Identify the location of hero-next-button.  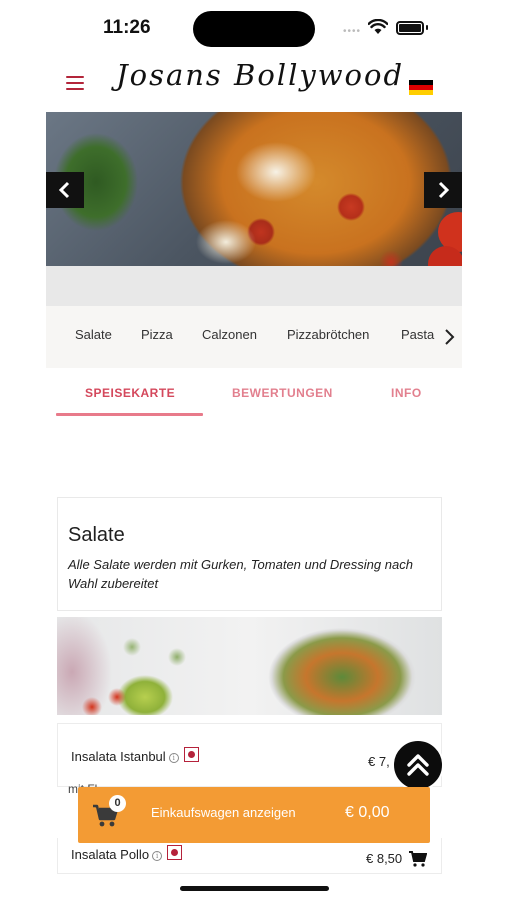
(443, 190).